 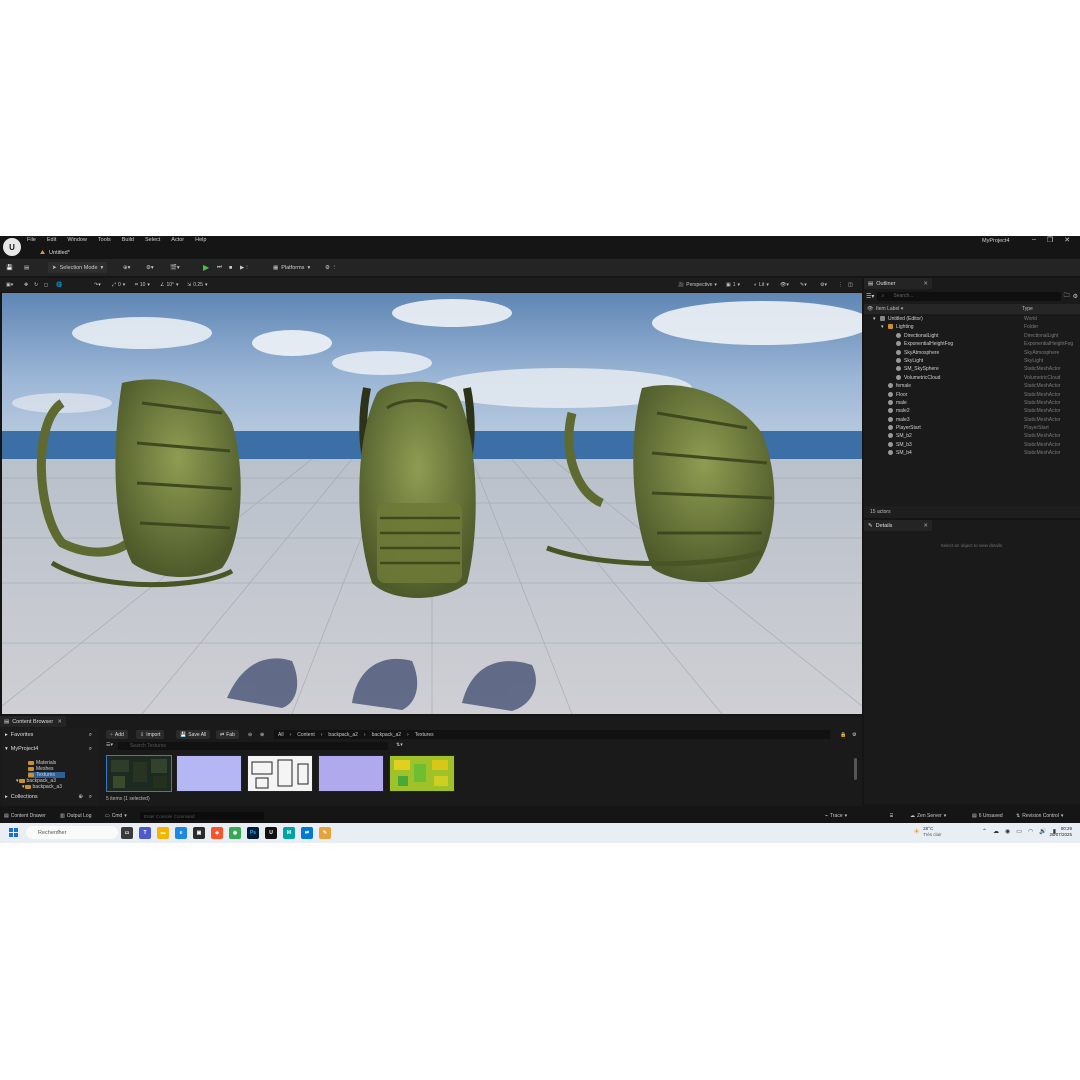 What do you see at coordinates (50, 749) in the screenshot?
I see `project-section: ▾ MyProject4 ⌕` at bounding box center [50, 749].